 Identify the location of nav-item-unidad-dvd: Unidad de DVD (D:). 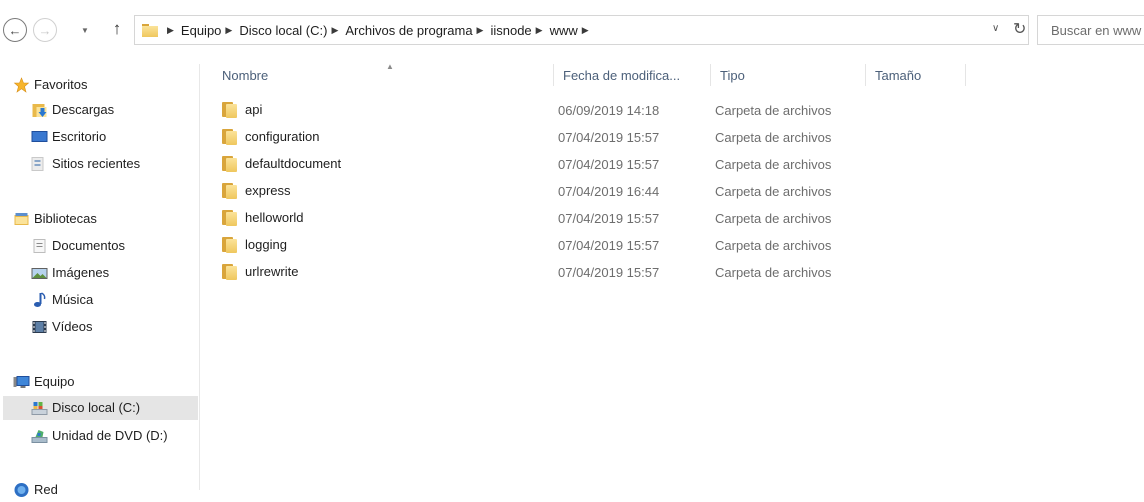
(99, 436).